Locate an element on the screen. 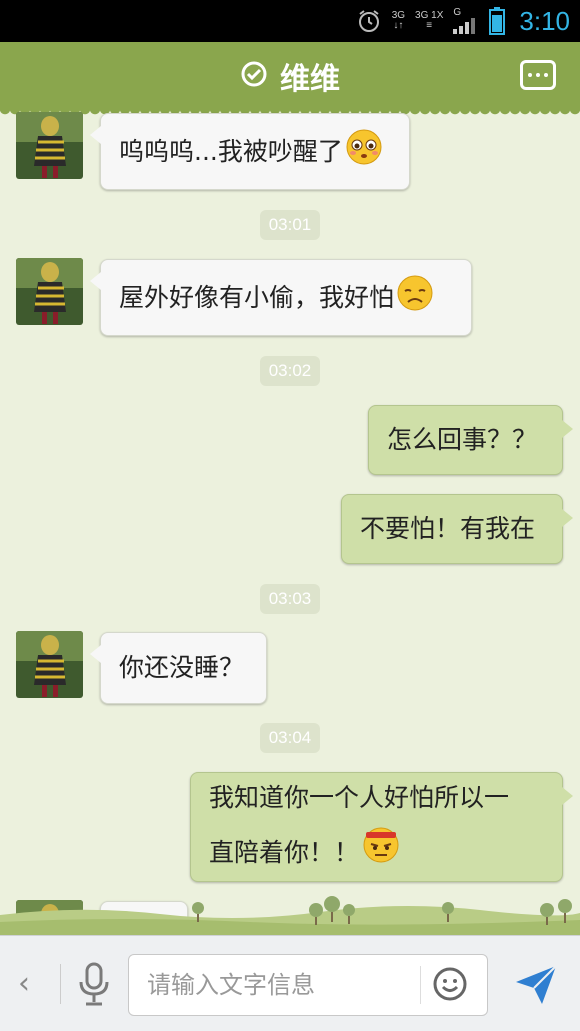 The width and height of the screenshot is (580, 1031). network-3g1x-icon: 3G 1X ≡ is located at coordinates (429, 20).